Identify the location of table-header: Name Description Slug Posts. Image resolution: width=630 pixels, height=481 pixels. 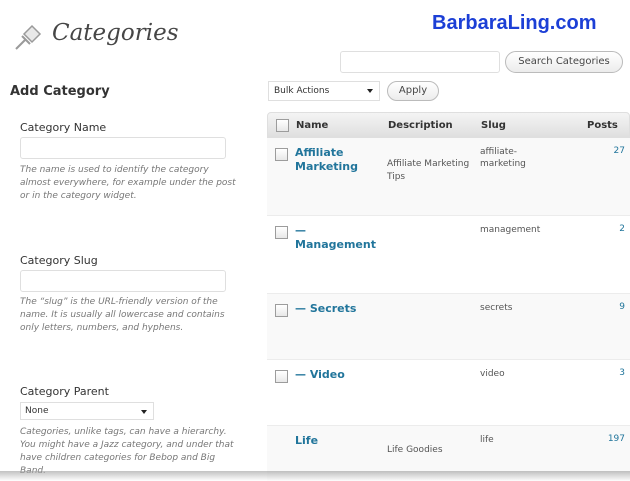
(448, 125).